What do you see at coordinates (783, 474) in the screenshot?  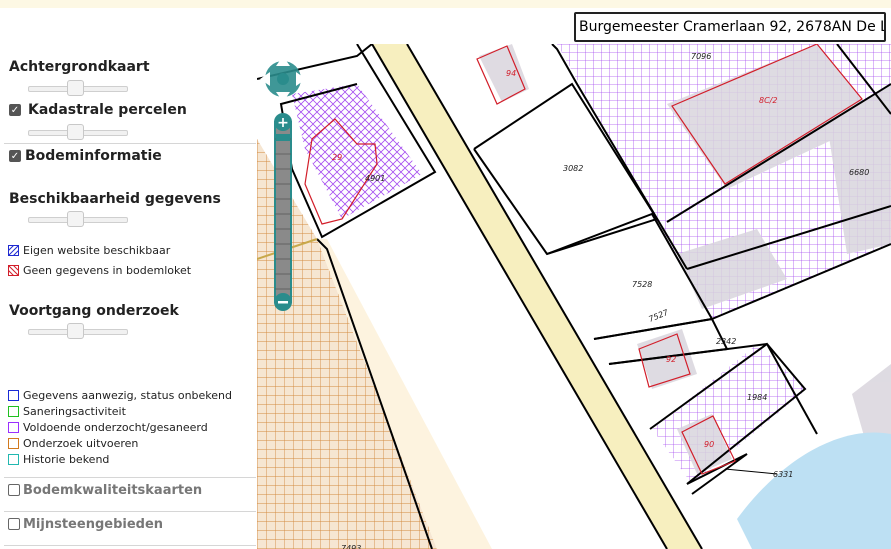 I see `parcel-label: 6331` at bounding box center [783, 474].